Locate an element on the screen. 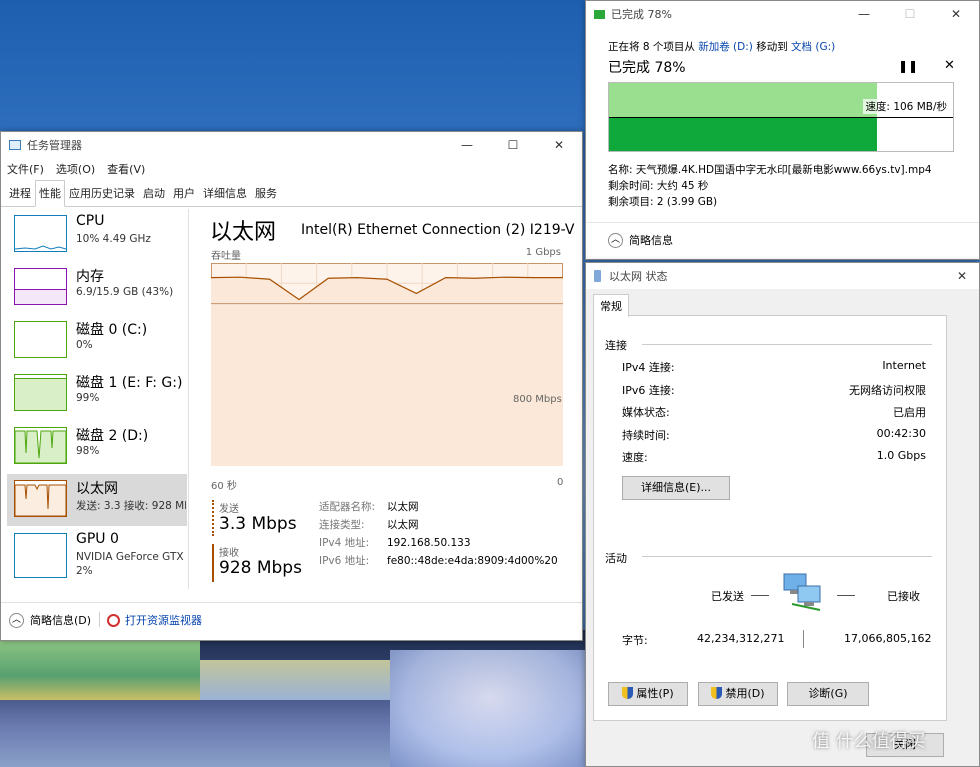 The height and width of the screenshot is (767, 980). disk2-thumbnail is located at coordinates (40, 445).